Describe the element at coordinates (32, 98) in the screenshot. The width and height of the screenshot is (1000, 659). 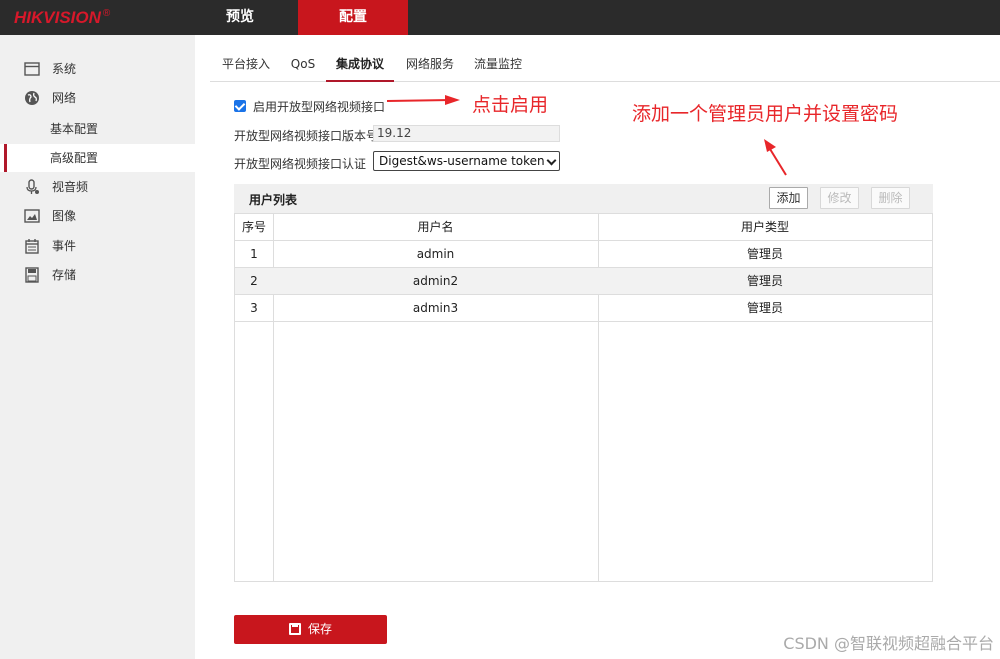
I see `globe-icon` at that location.